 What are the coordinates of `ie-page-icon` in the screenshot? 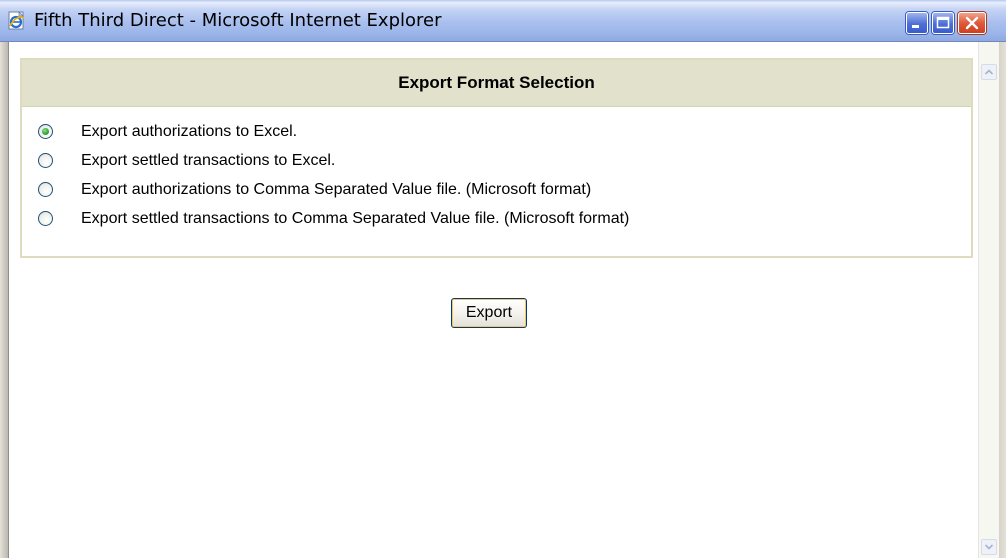 It's located at (17, 21).